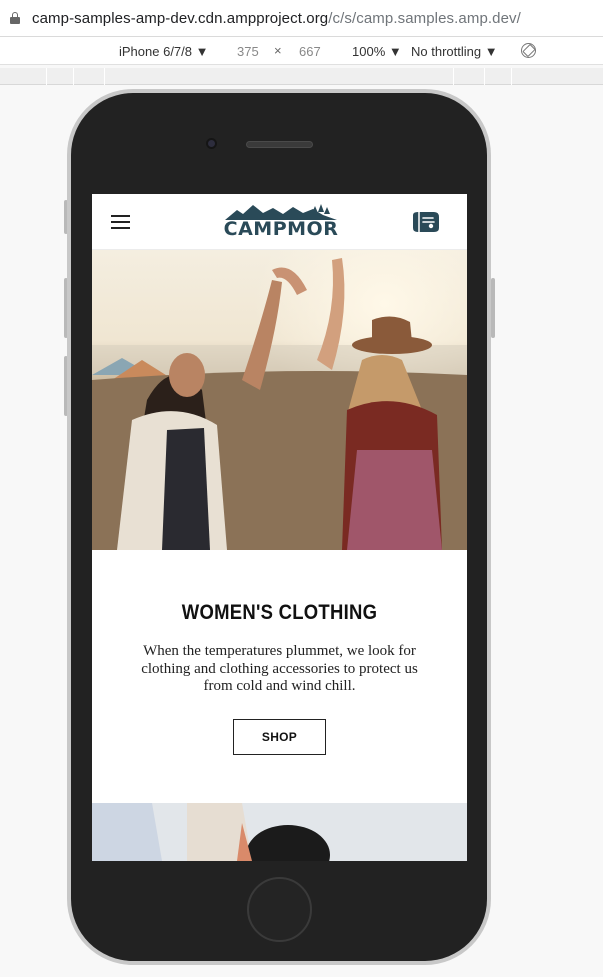 The image size is (603, 977). I want to click on lock-icon, so click(15, 18).